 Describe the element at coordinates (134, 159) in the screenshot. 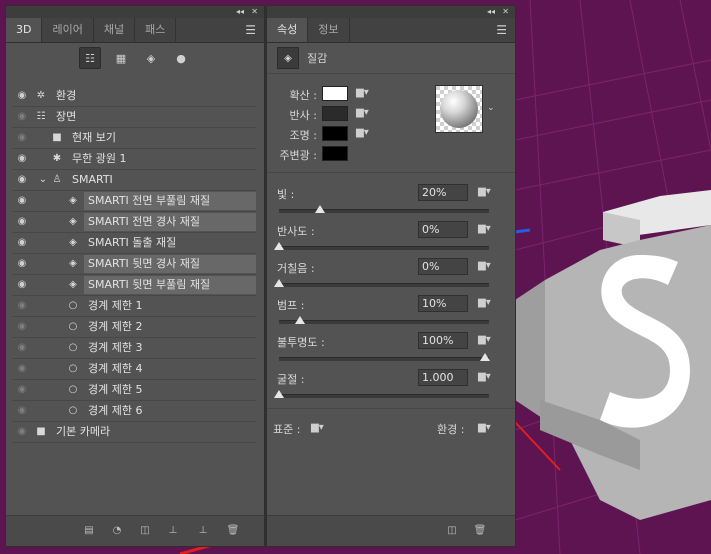

I see `layer-row: ◉ ✱ 무한 광원 1` at that location.